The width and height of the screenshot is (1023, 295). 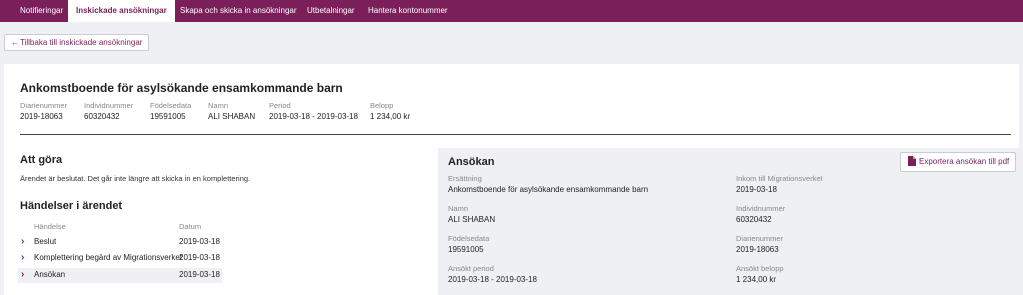 I want to click on field-label-individnummer: Individnummer, so click(x=761, y=208).